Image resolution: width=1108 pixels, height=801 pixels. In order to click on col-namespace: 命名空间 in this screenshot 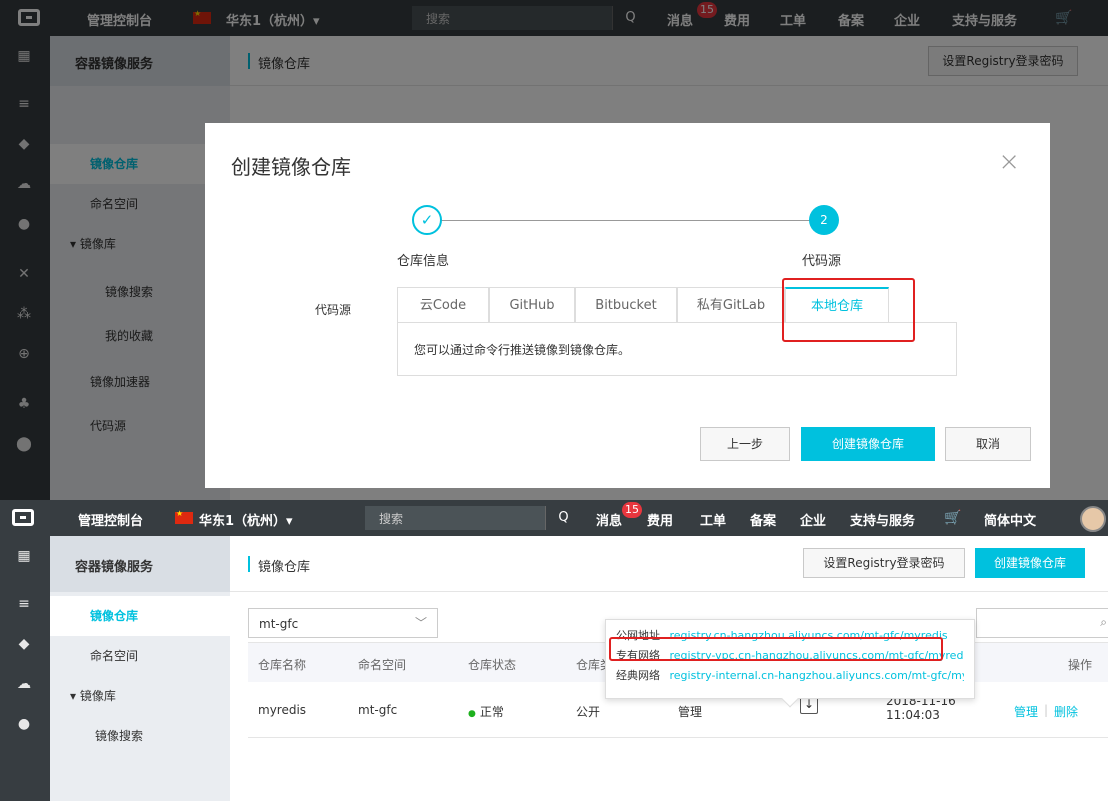, I will do `click(382, 665)`.